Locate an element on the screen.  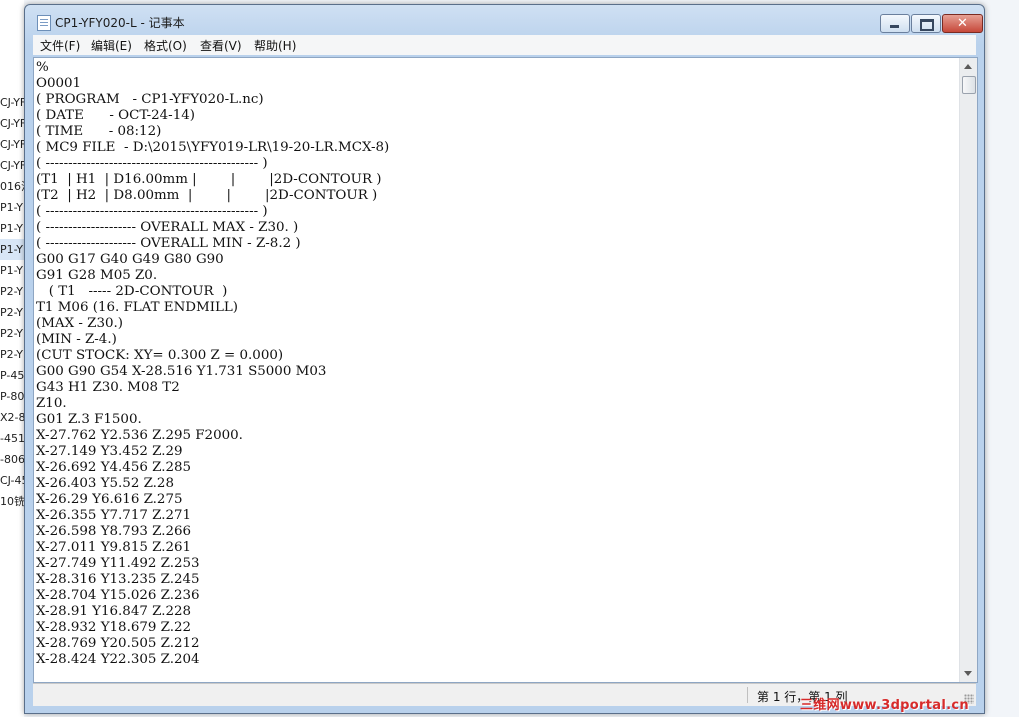
menu-view: 查看(V) is located at coordinates (221, 45).